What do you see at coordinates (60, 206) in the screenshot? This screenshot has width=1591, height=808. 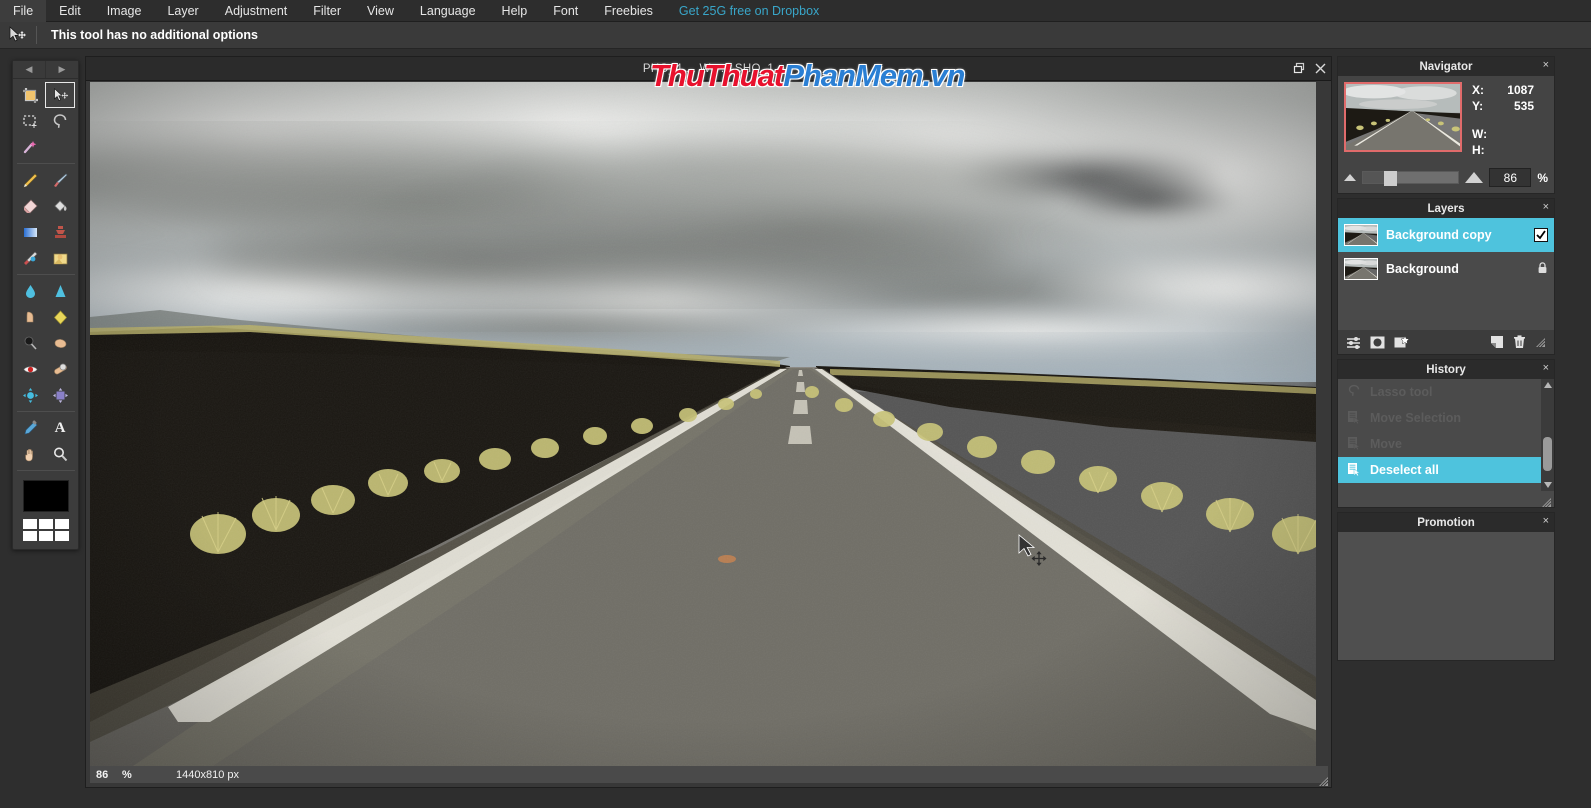 I see `tool-paint-bucket` at bounding box center [60, 206].